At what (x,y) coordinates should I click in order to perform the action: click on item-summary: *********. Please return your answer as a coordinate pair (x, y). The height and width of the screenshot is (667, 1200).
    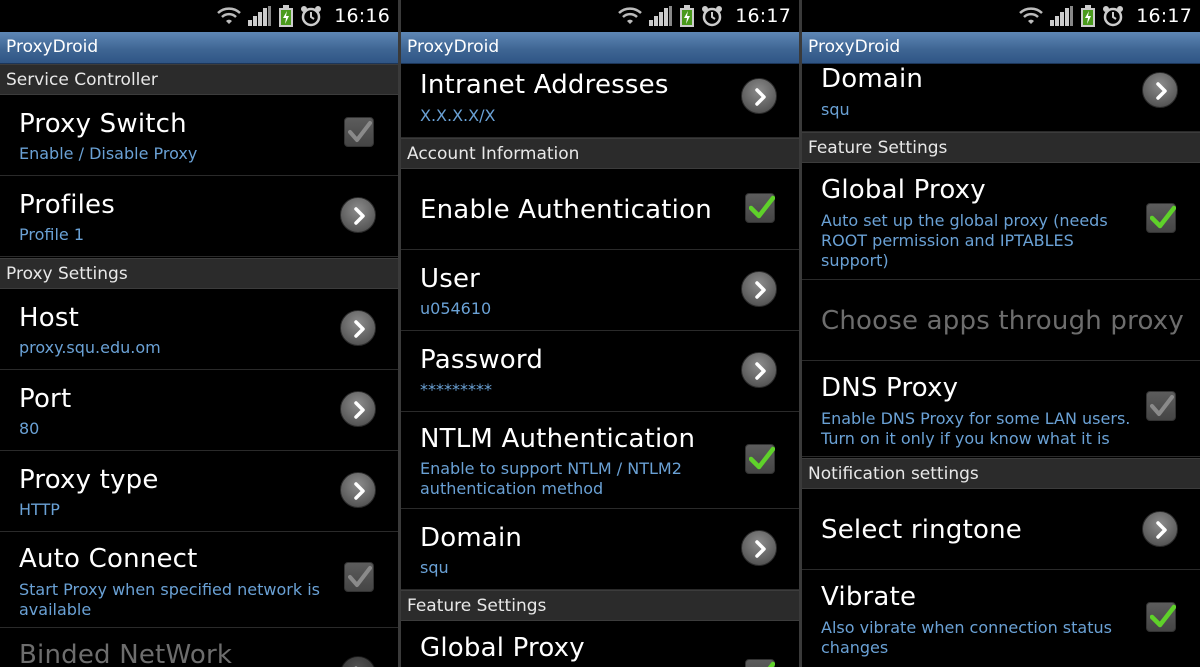
    Looking at the image, I should click on (456, 389).